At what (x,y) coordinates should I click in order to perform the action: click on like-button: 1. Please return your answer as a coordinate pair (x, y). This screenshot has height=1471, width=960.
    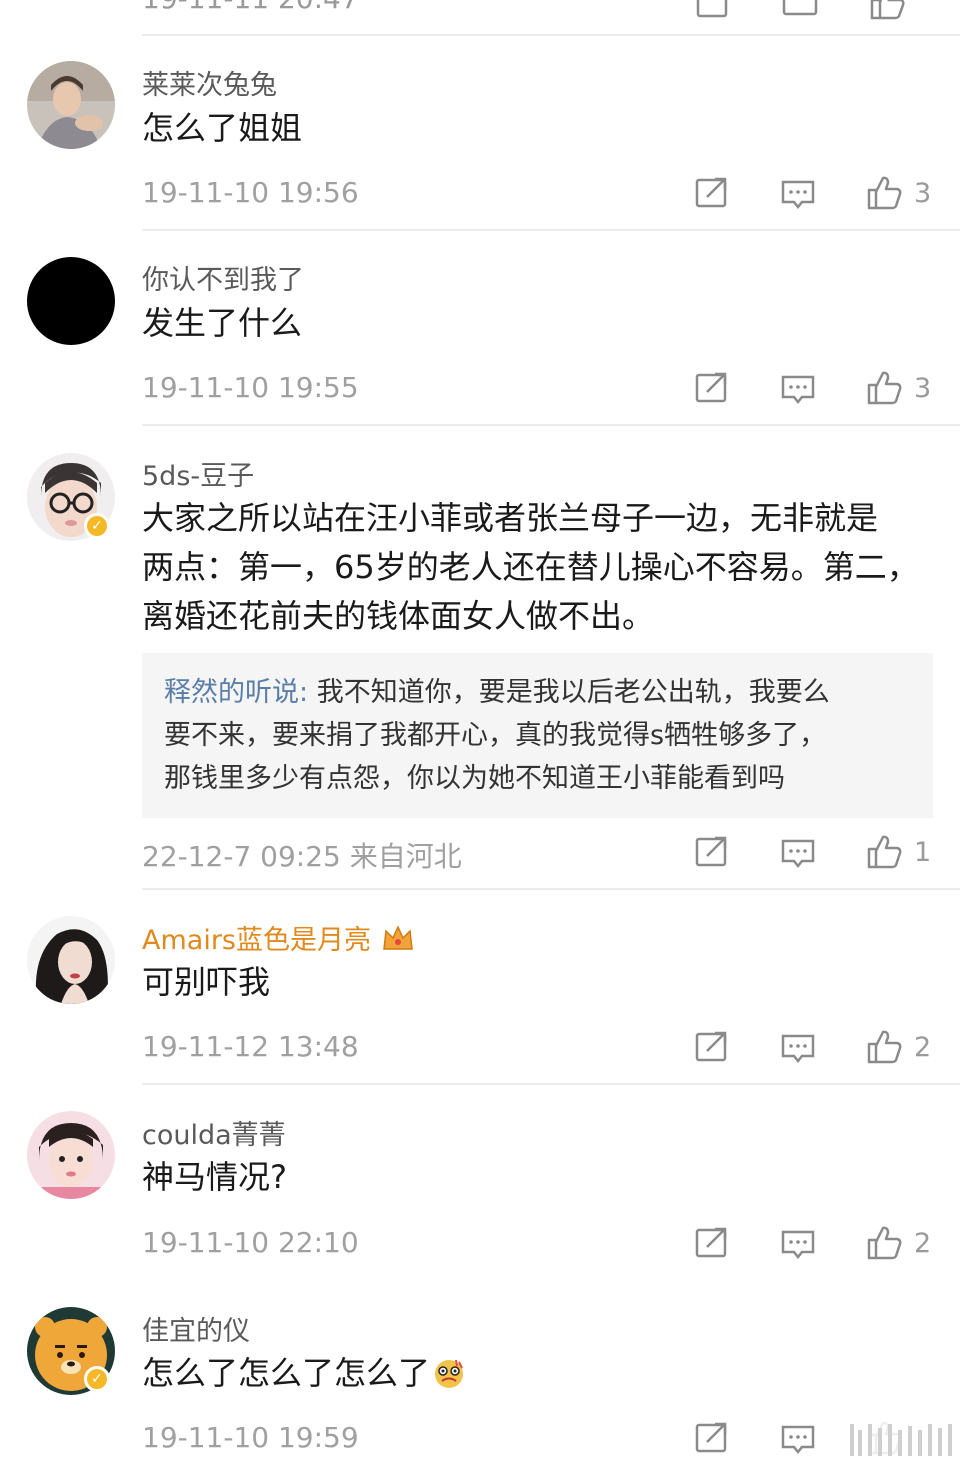
    Looking at the image, I should click on (898, 852).